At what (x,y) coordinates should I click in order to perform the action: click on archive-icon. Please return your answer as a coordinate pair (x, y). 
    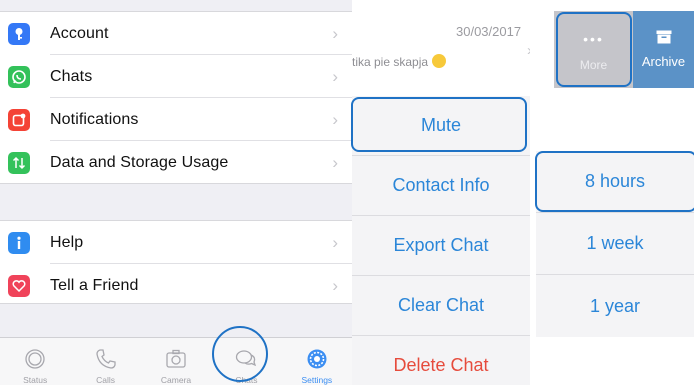
    Looking at the image, I should click on (663, 37).